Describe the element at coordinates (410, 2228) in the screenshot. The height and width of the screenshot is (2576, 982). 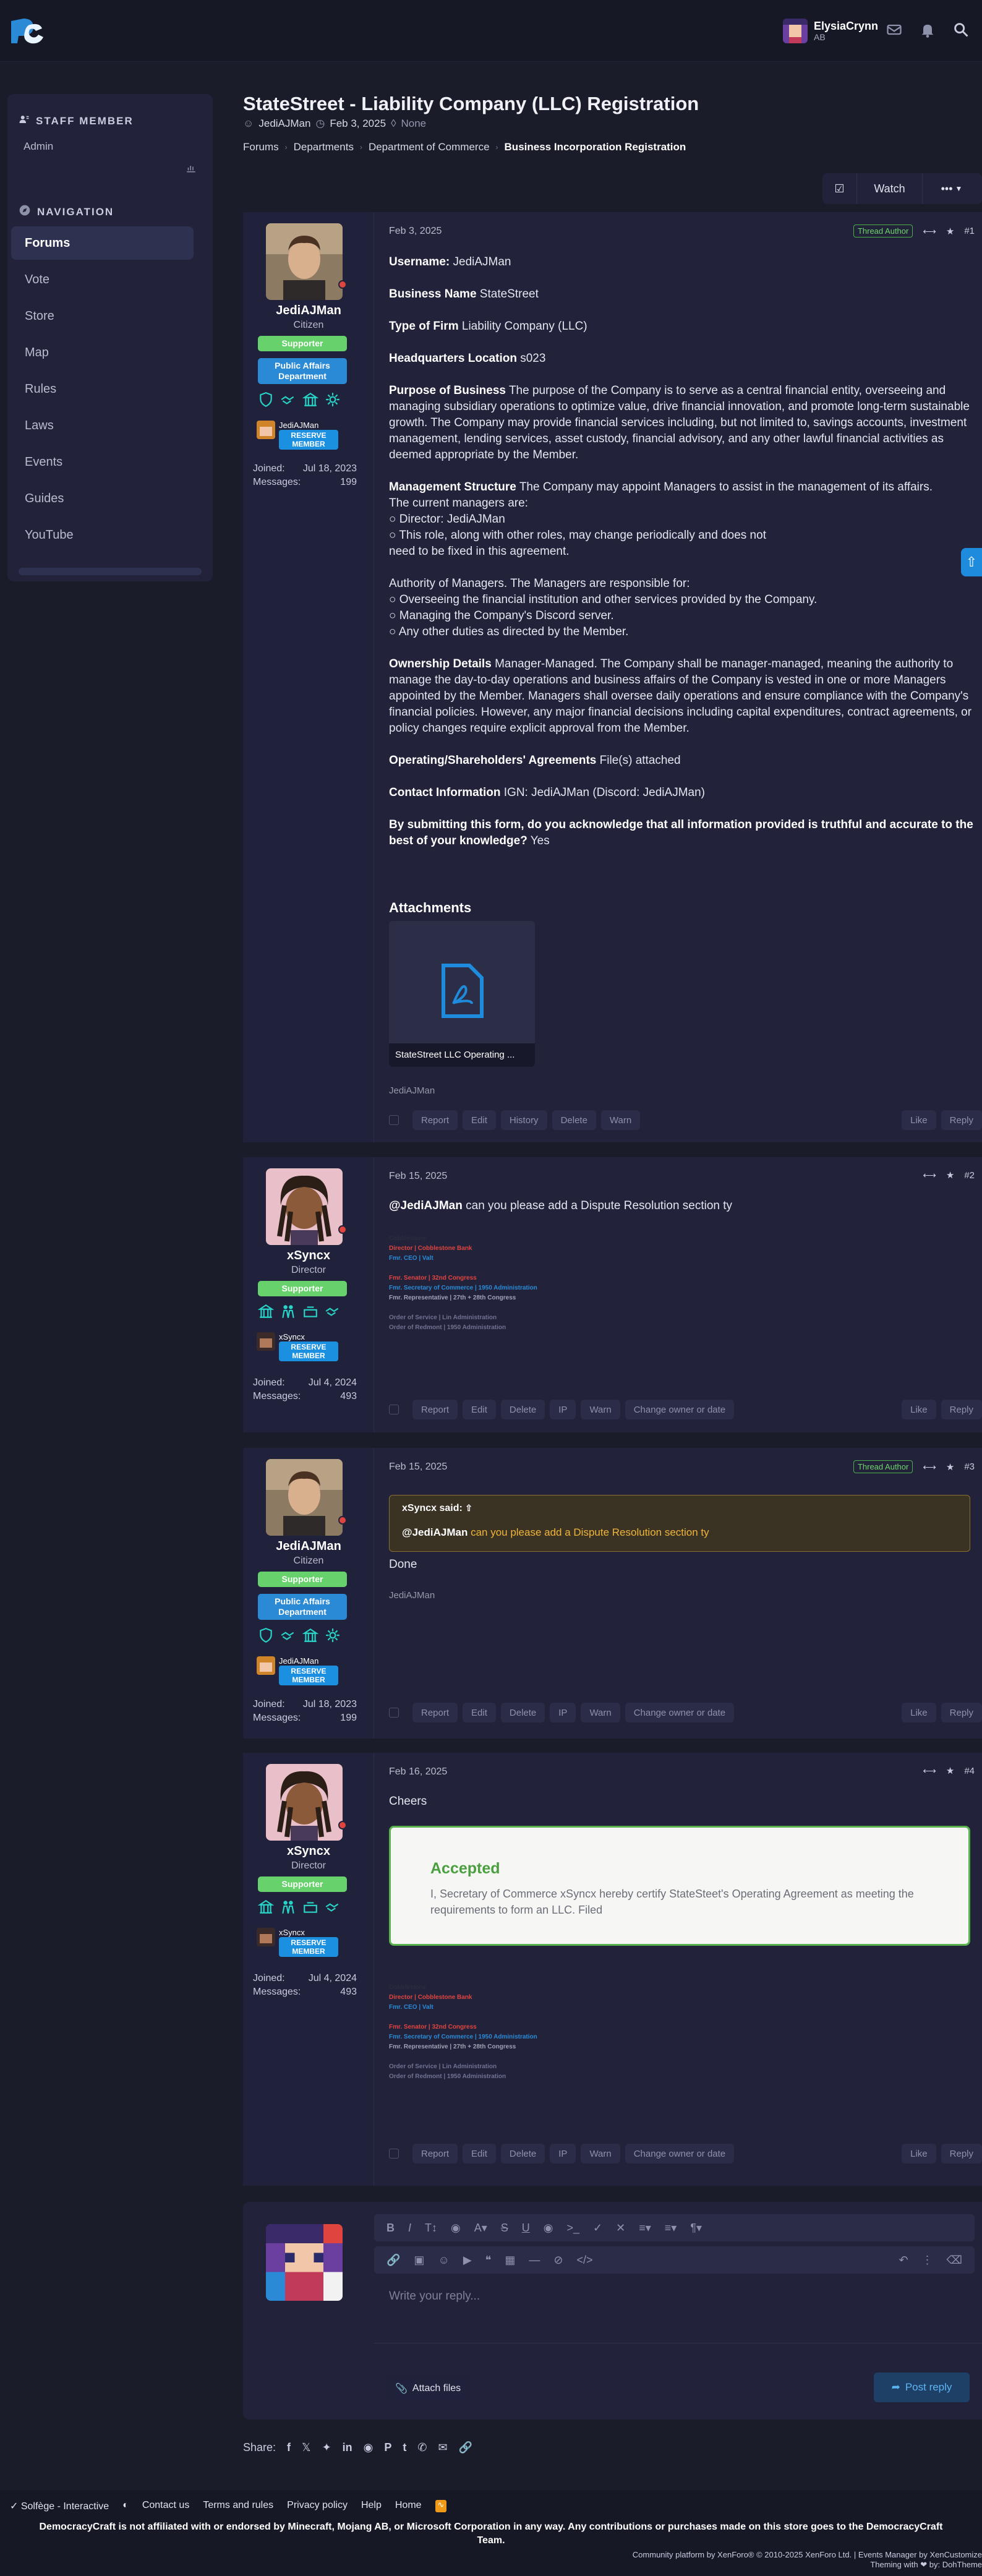
I see `italic-icon: I` at that location.